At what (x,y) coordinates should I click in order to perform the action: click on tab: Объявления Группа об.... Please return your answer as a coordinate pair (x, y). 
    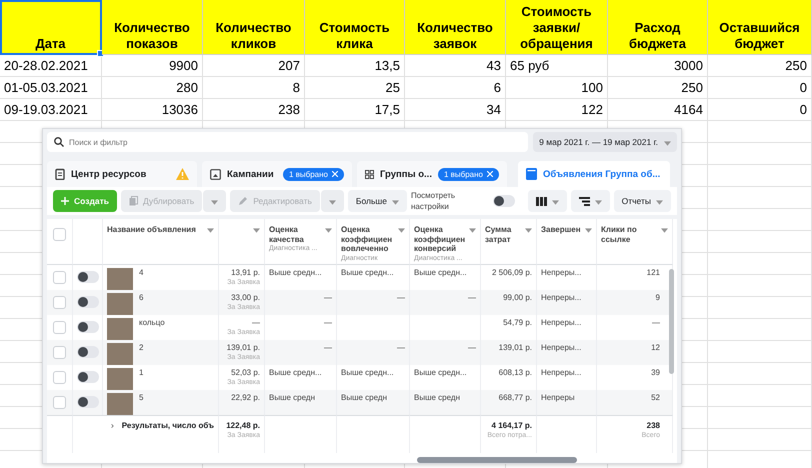
    Looking at the image, I should click on (594, 174).